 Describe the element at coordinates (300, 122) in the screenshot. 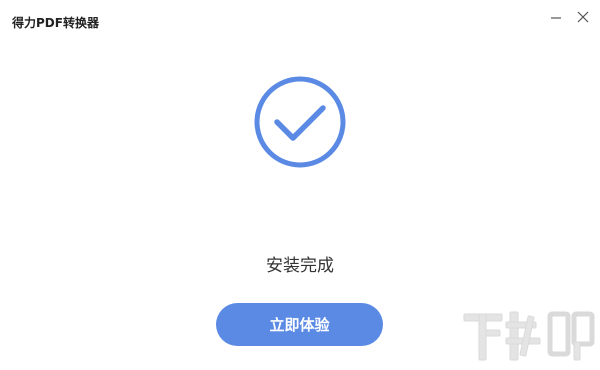

I see `check-circle-icon` at that location.